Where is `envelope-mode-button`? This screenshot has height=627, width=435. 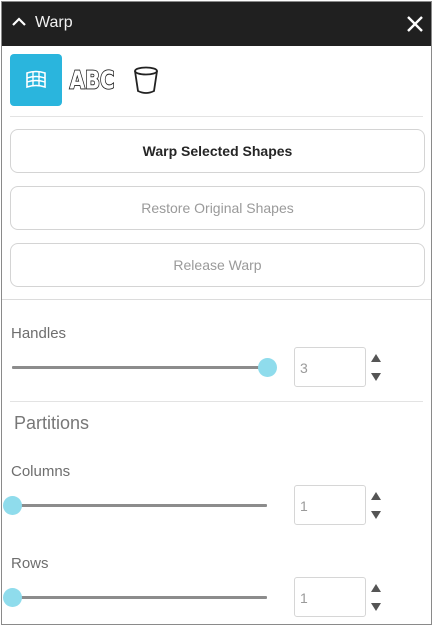 envelope-mode-button is located at coordinates (146, 80).